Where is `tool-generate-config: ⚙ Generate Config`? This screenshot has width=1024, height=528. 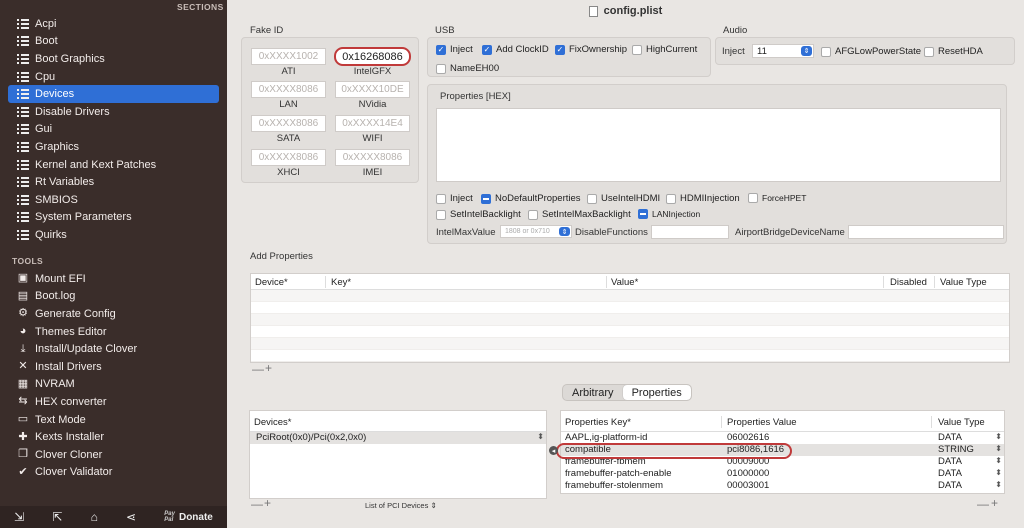 tool-generate-config: ⚙ Generate Config is located at coordinates (113, 314).